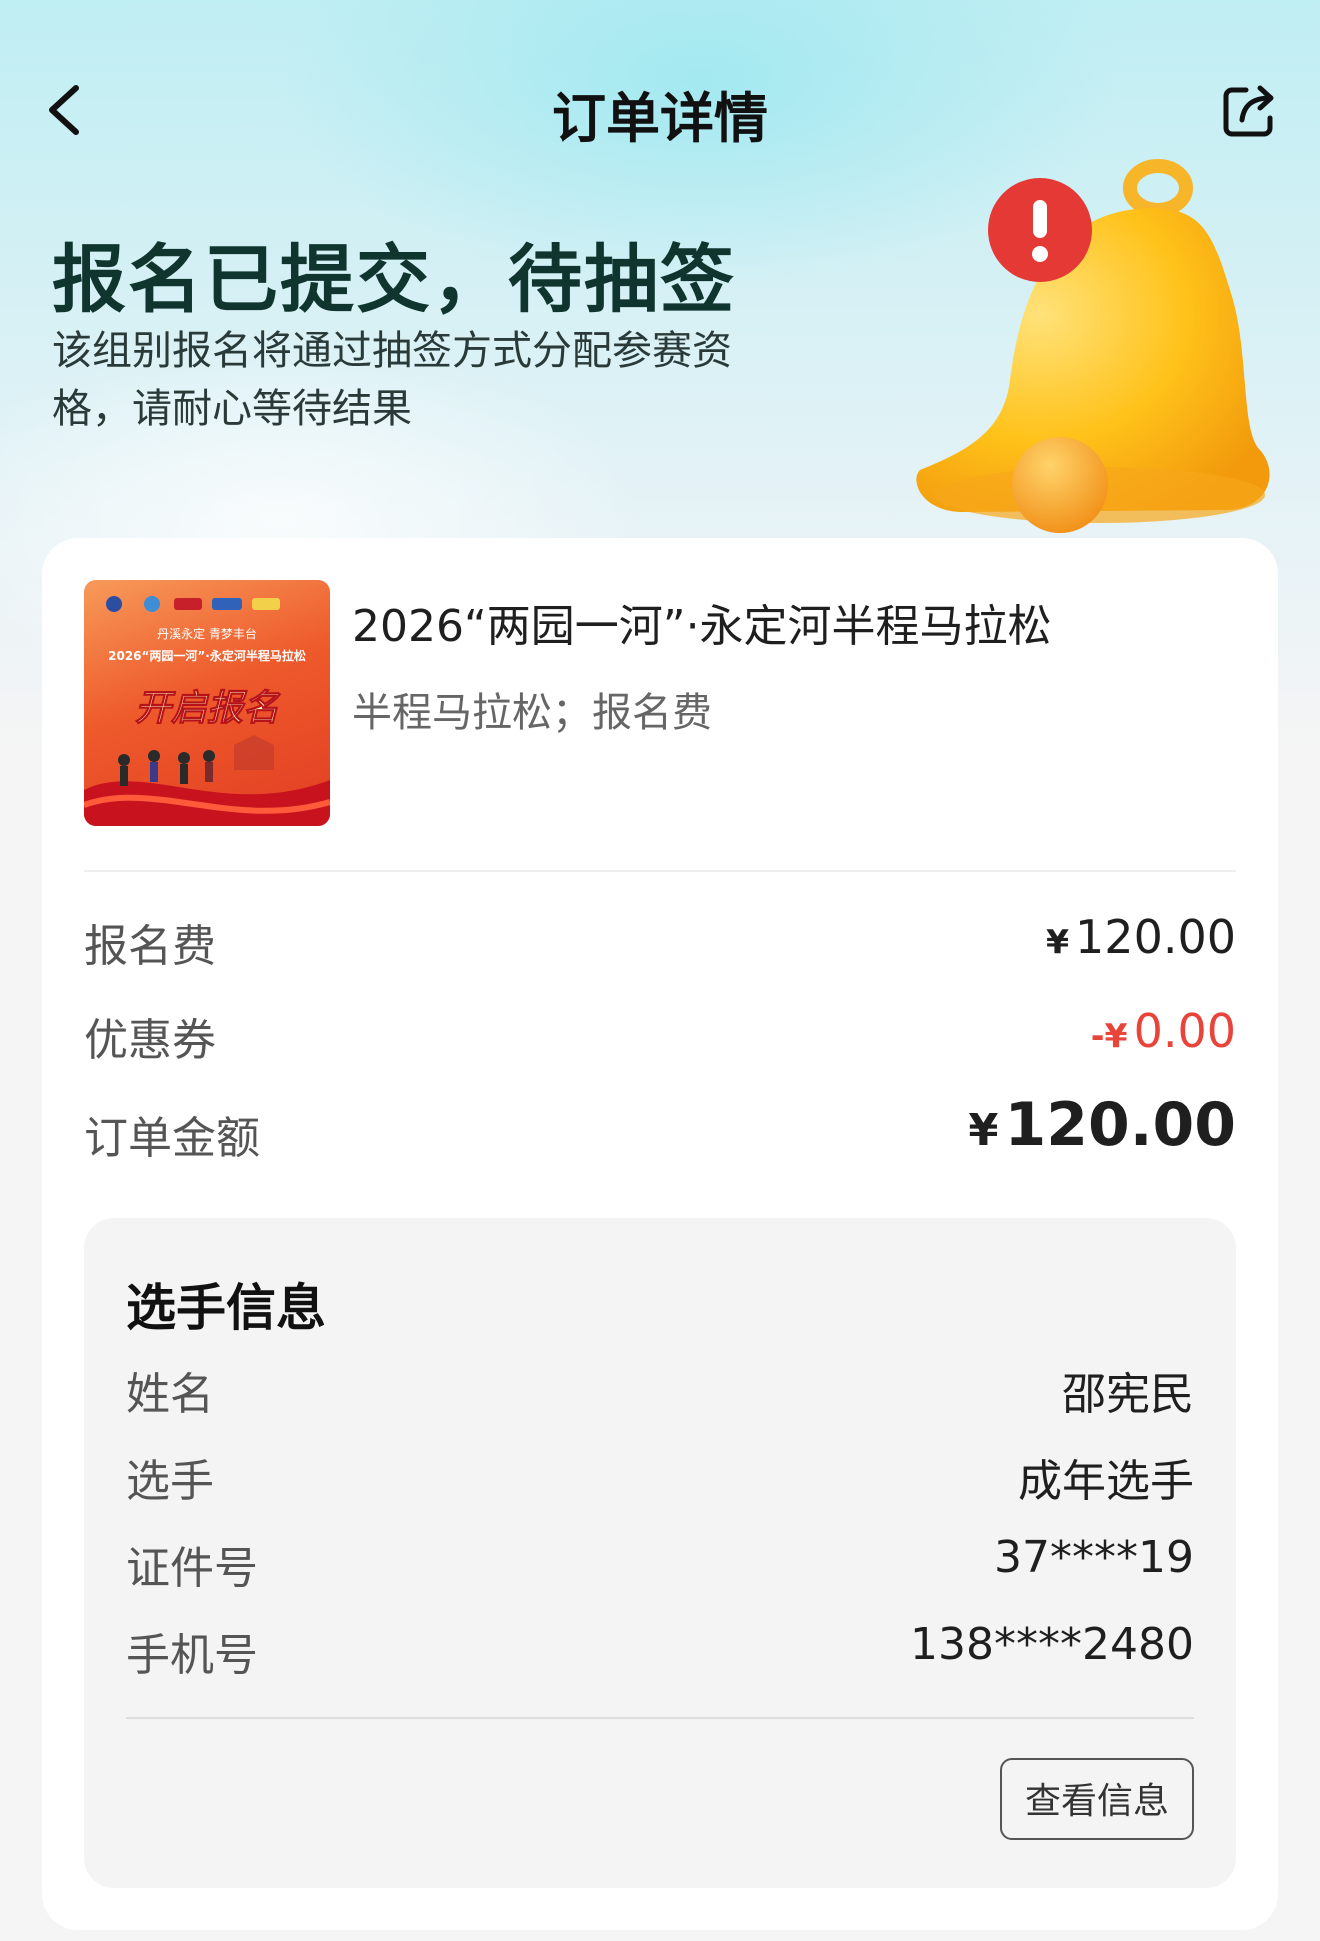 Image resolution: width=1320 pixels, height=1941 pixels. Describe the element at coordinates (532, 713) in the screenshot. I see `event-subtitle: 半程马拉松；报名费` at that location.